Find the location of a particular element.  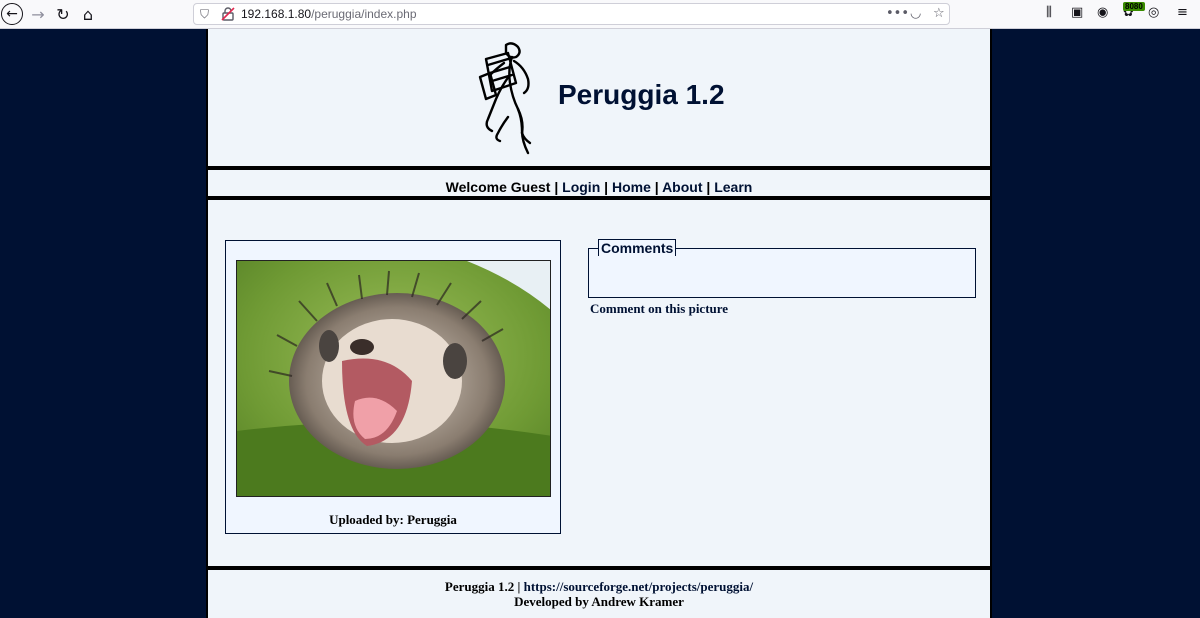

learn-link: Learn is located at coordinates (733, 187).